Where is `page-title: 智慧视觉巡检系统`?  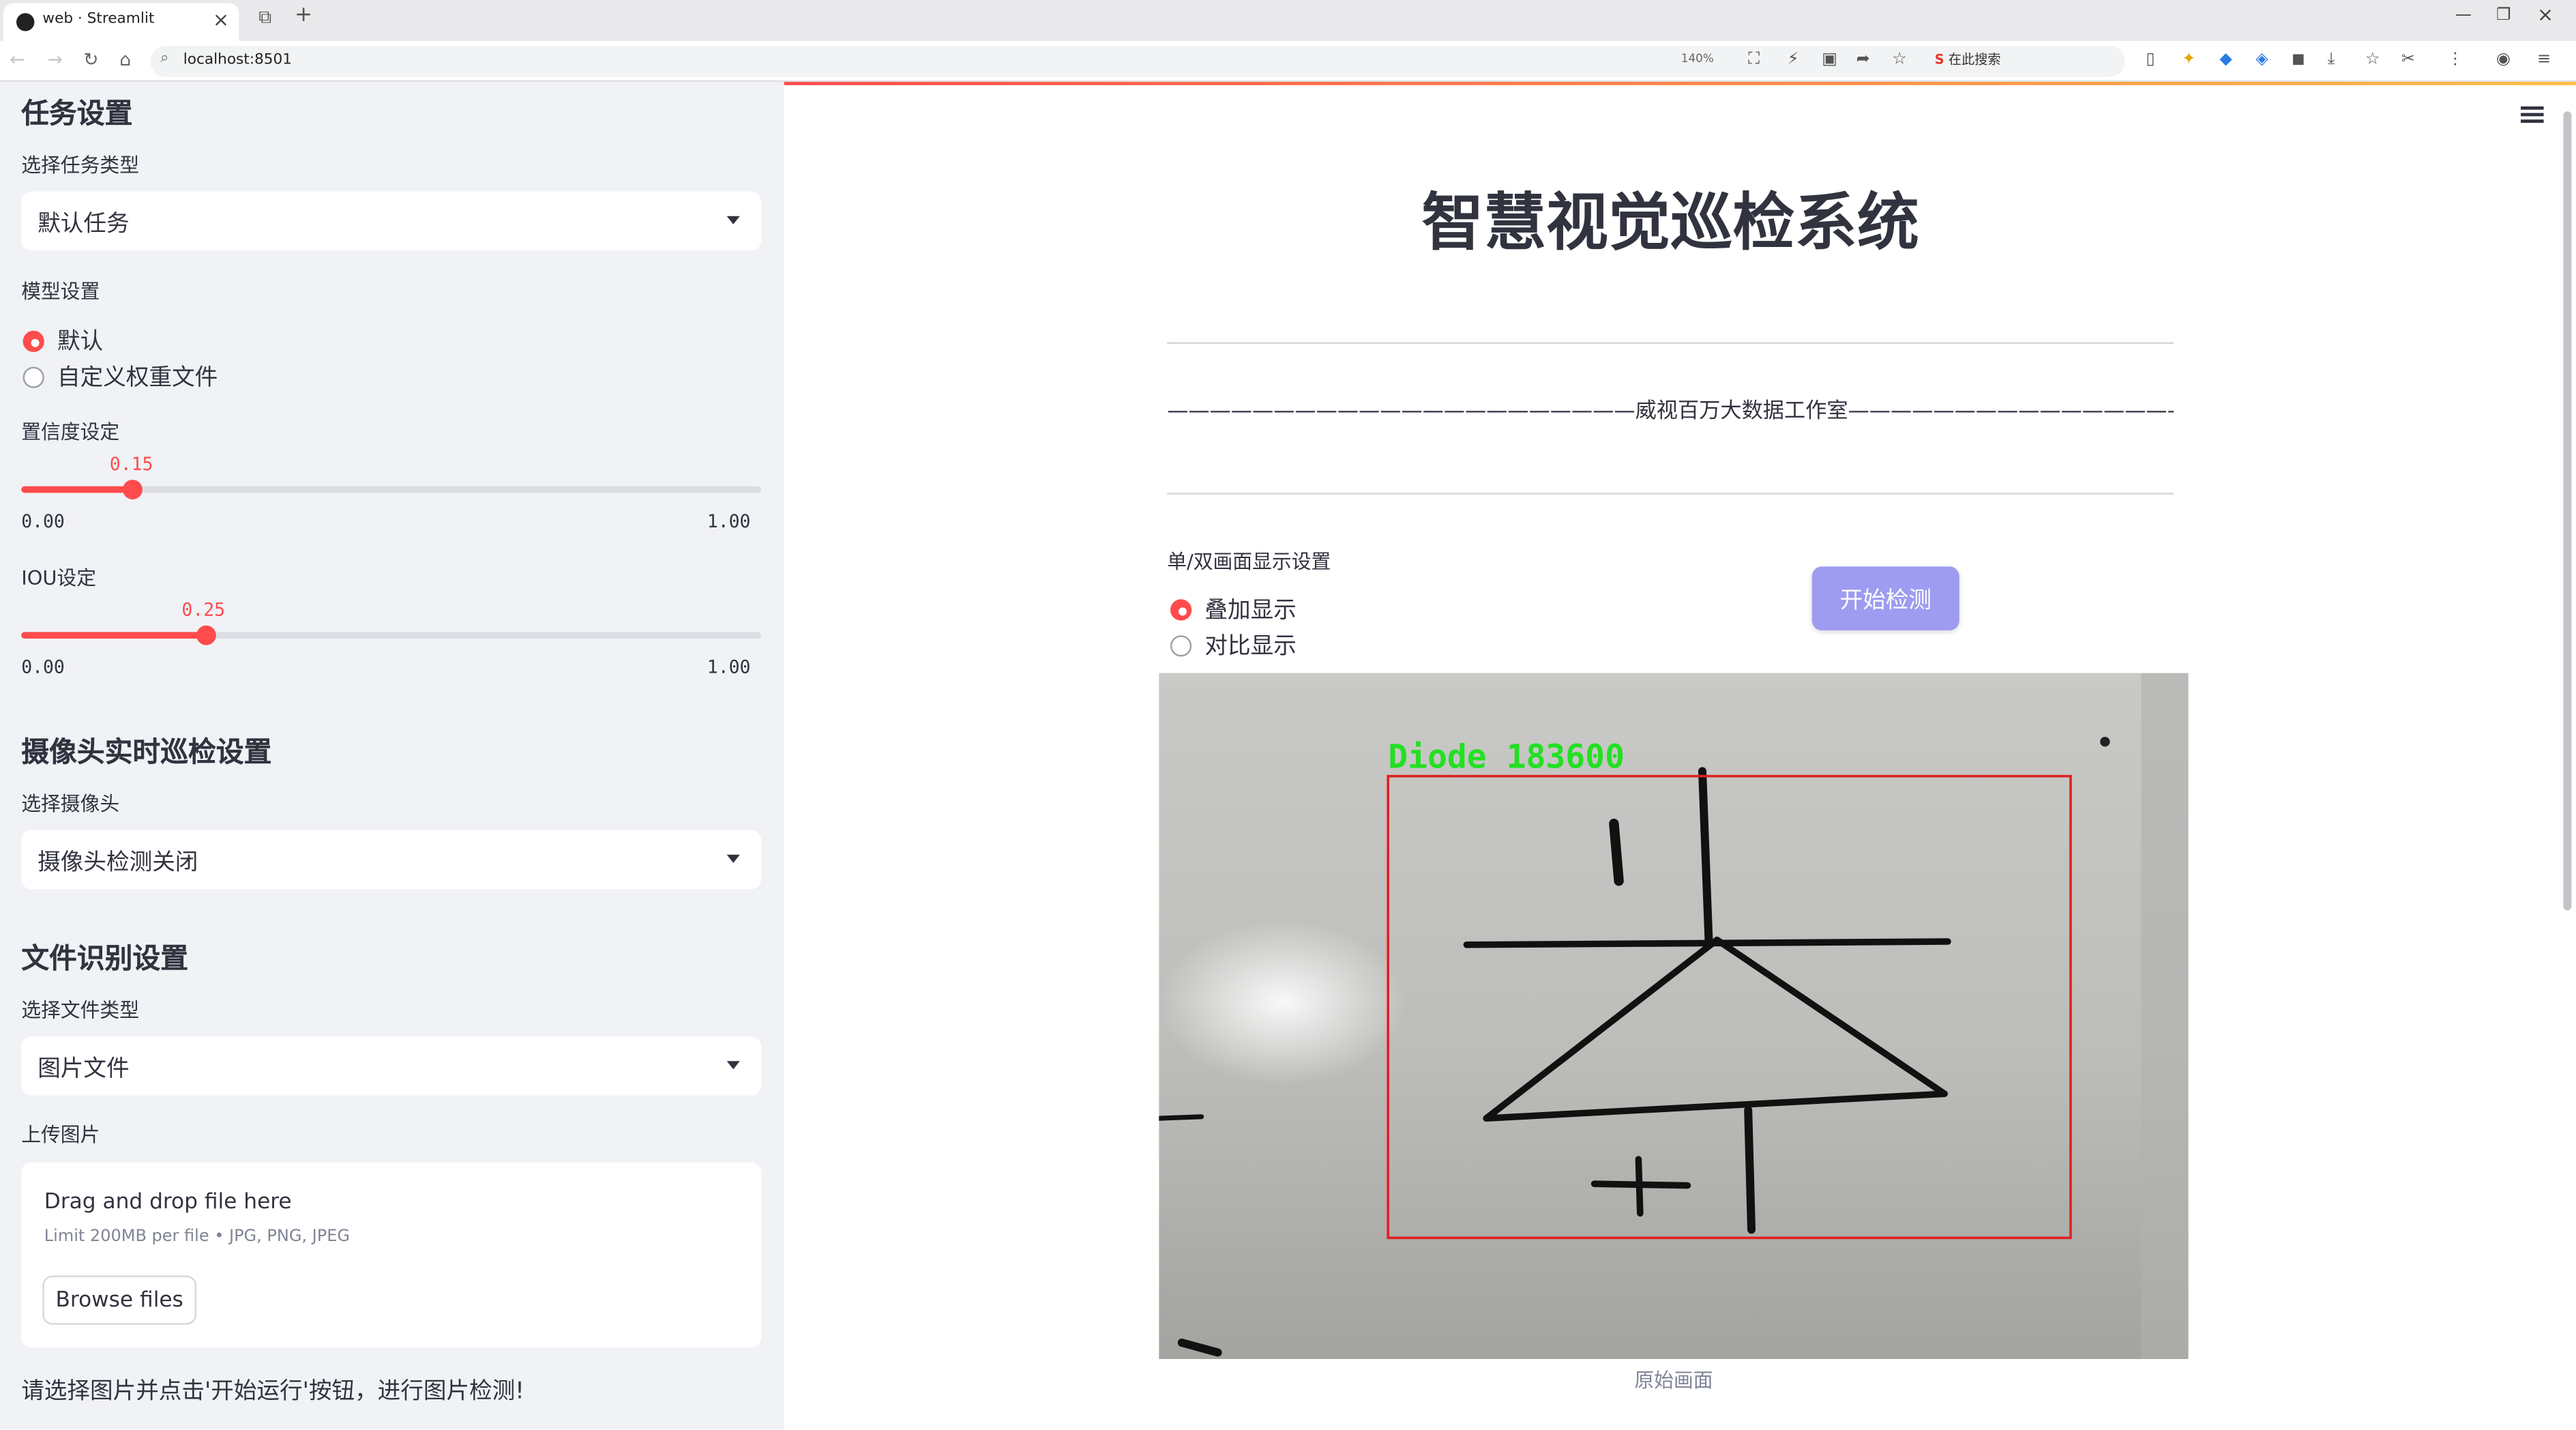
page-title: 智慧视觉巡检系统 is located at coordinates (1670, 223).